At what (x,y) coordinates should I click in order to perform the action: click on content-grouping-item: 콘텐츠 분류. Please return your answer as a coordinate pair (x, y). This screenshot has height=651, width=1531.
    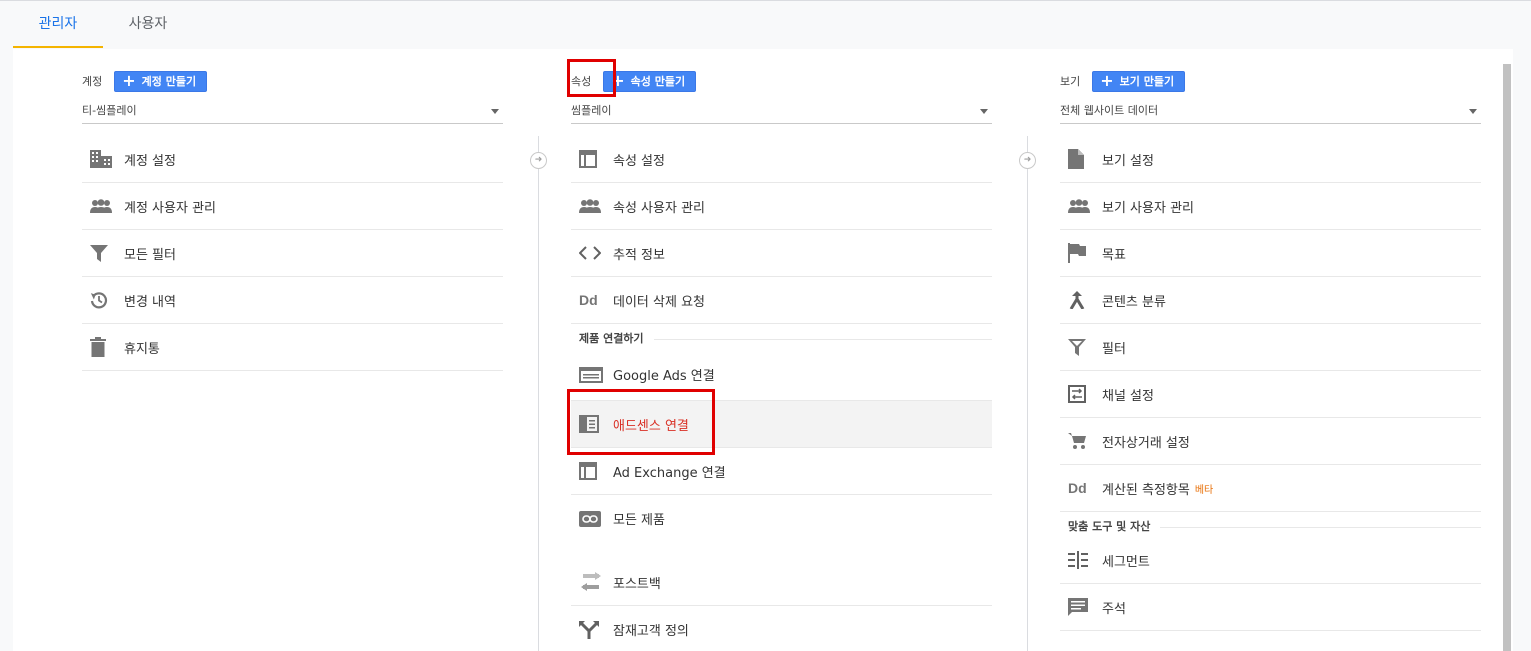
    Looking at the image, I should click on (1270, 300).